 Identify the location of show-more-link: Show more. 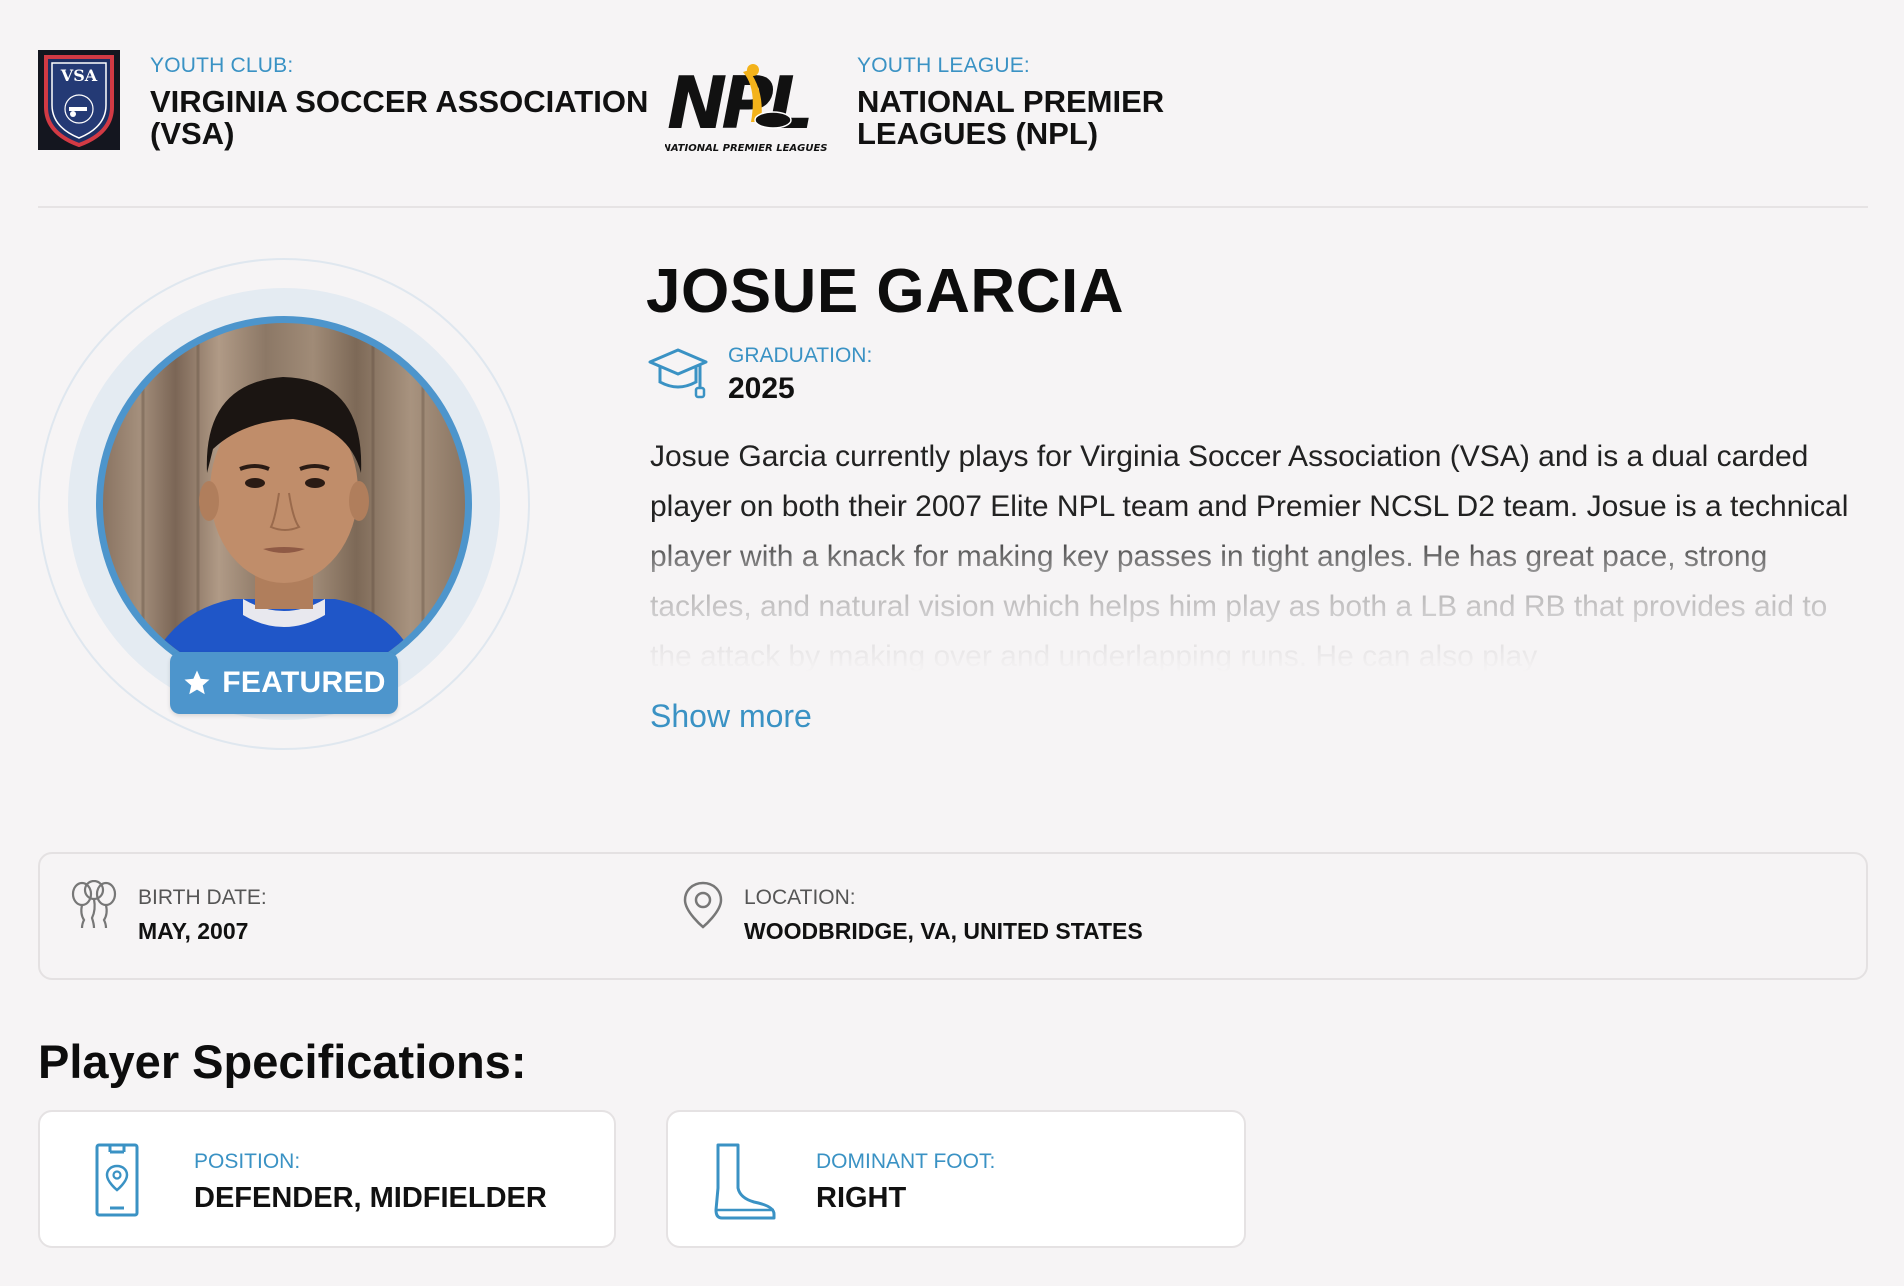
(731, 716).